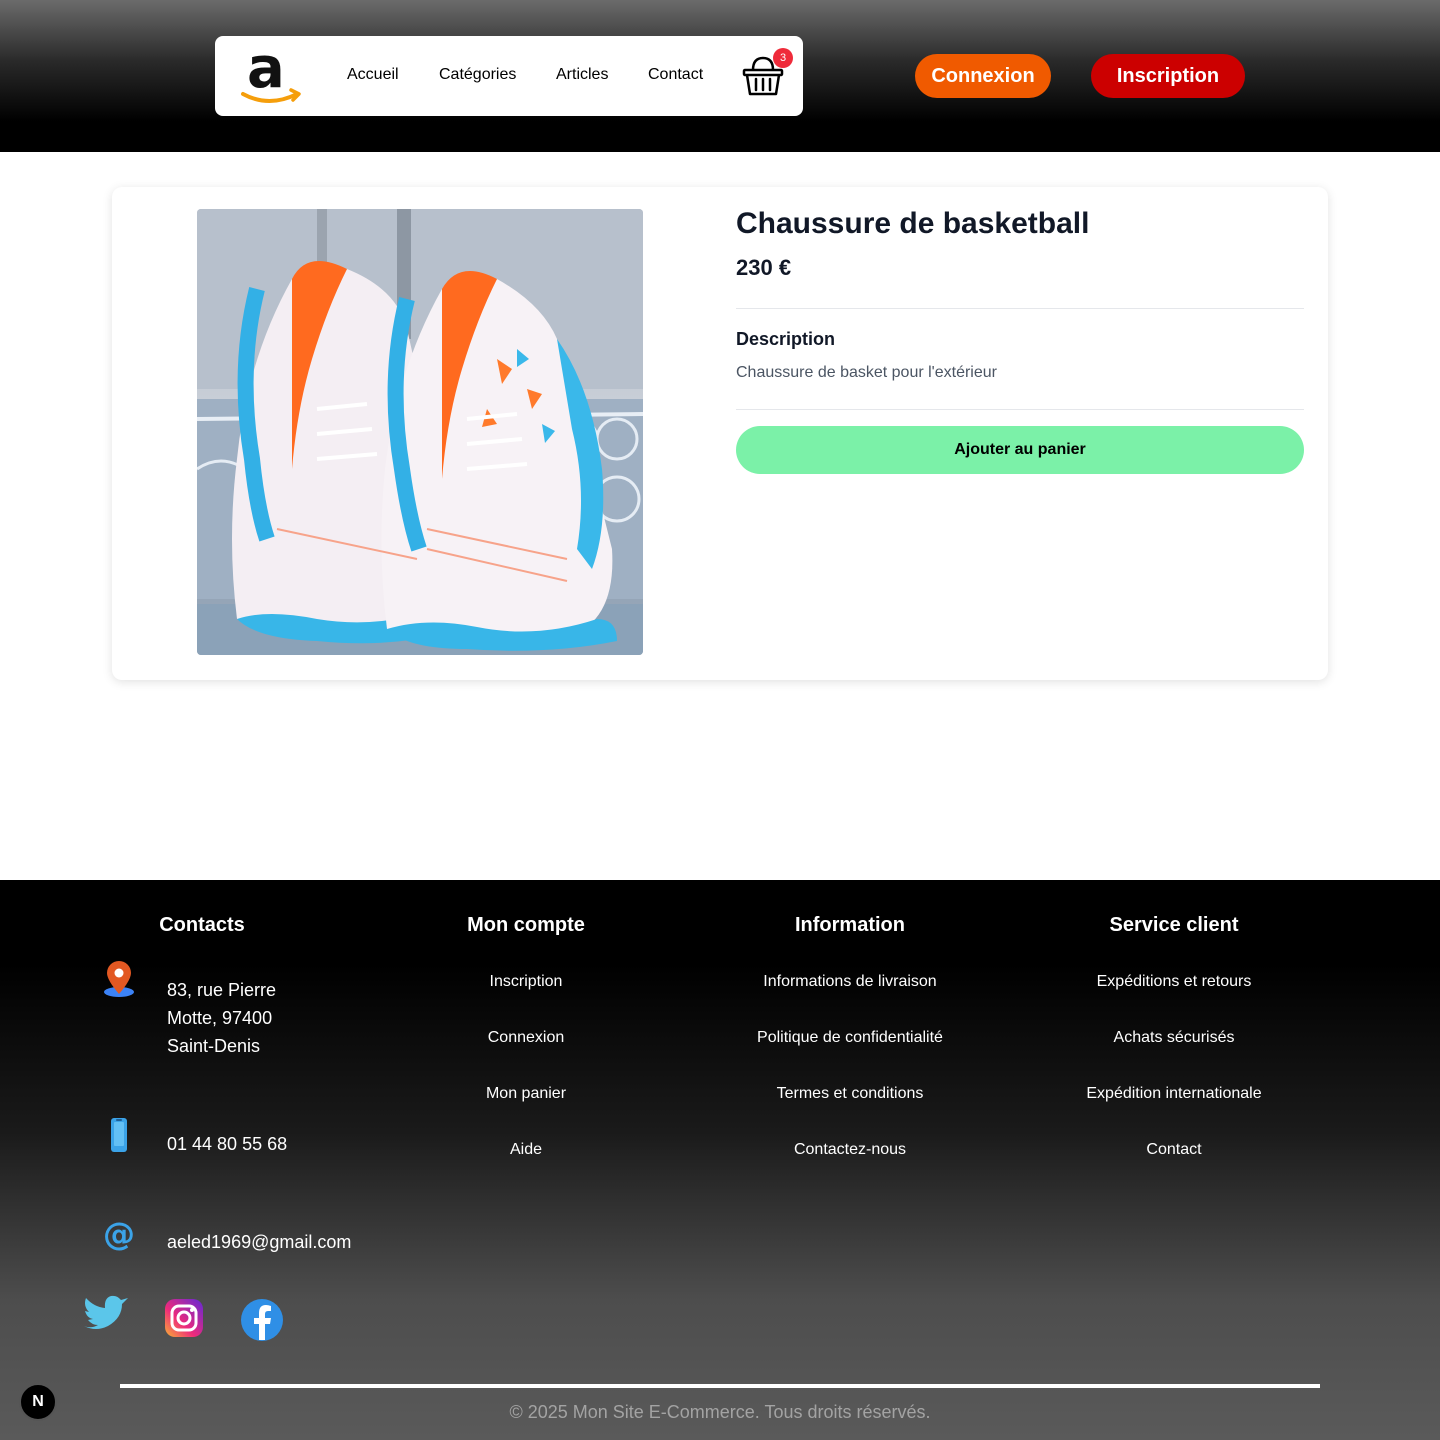 The height and width of the screenshot is (1440, 1440). Describe the element at coordinates (1174, 1150) in the screenshot. I see `service-link-contact: Contact` at that location.